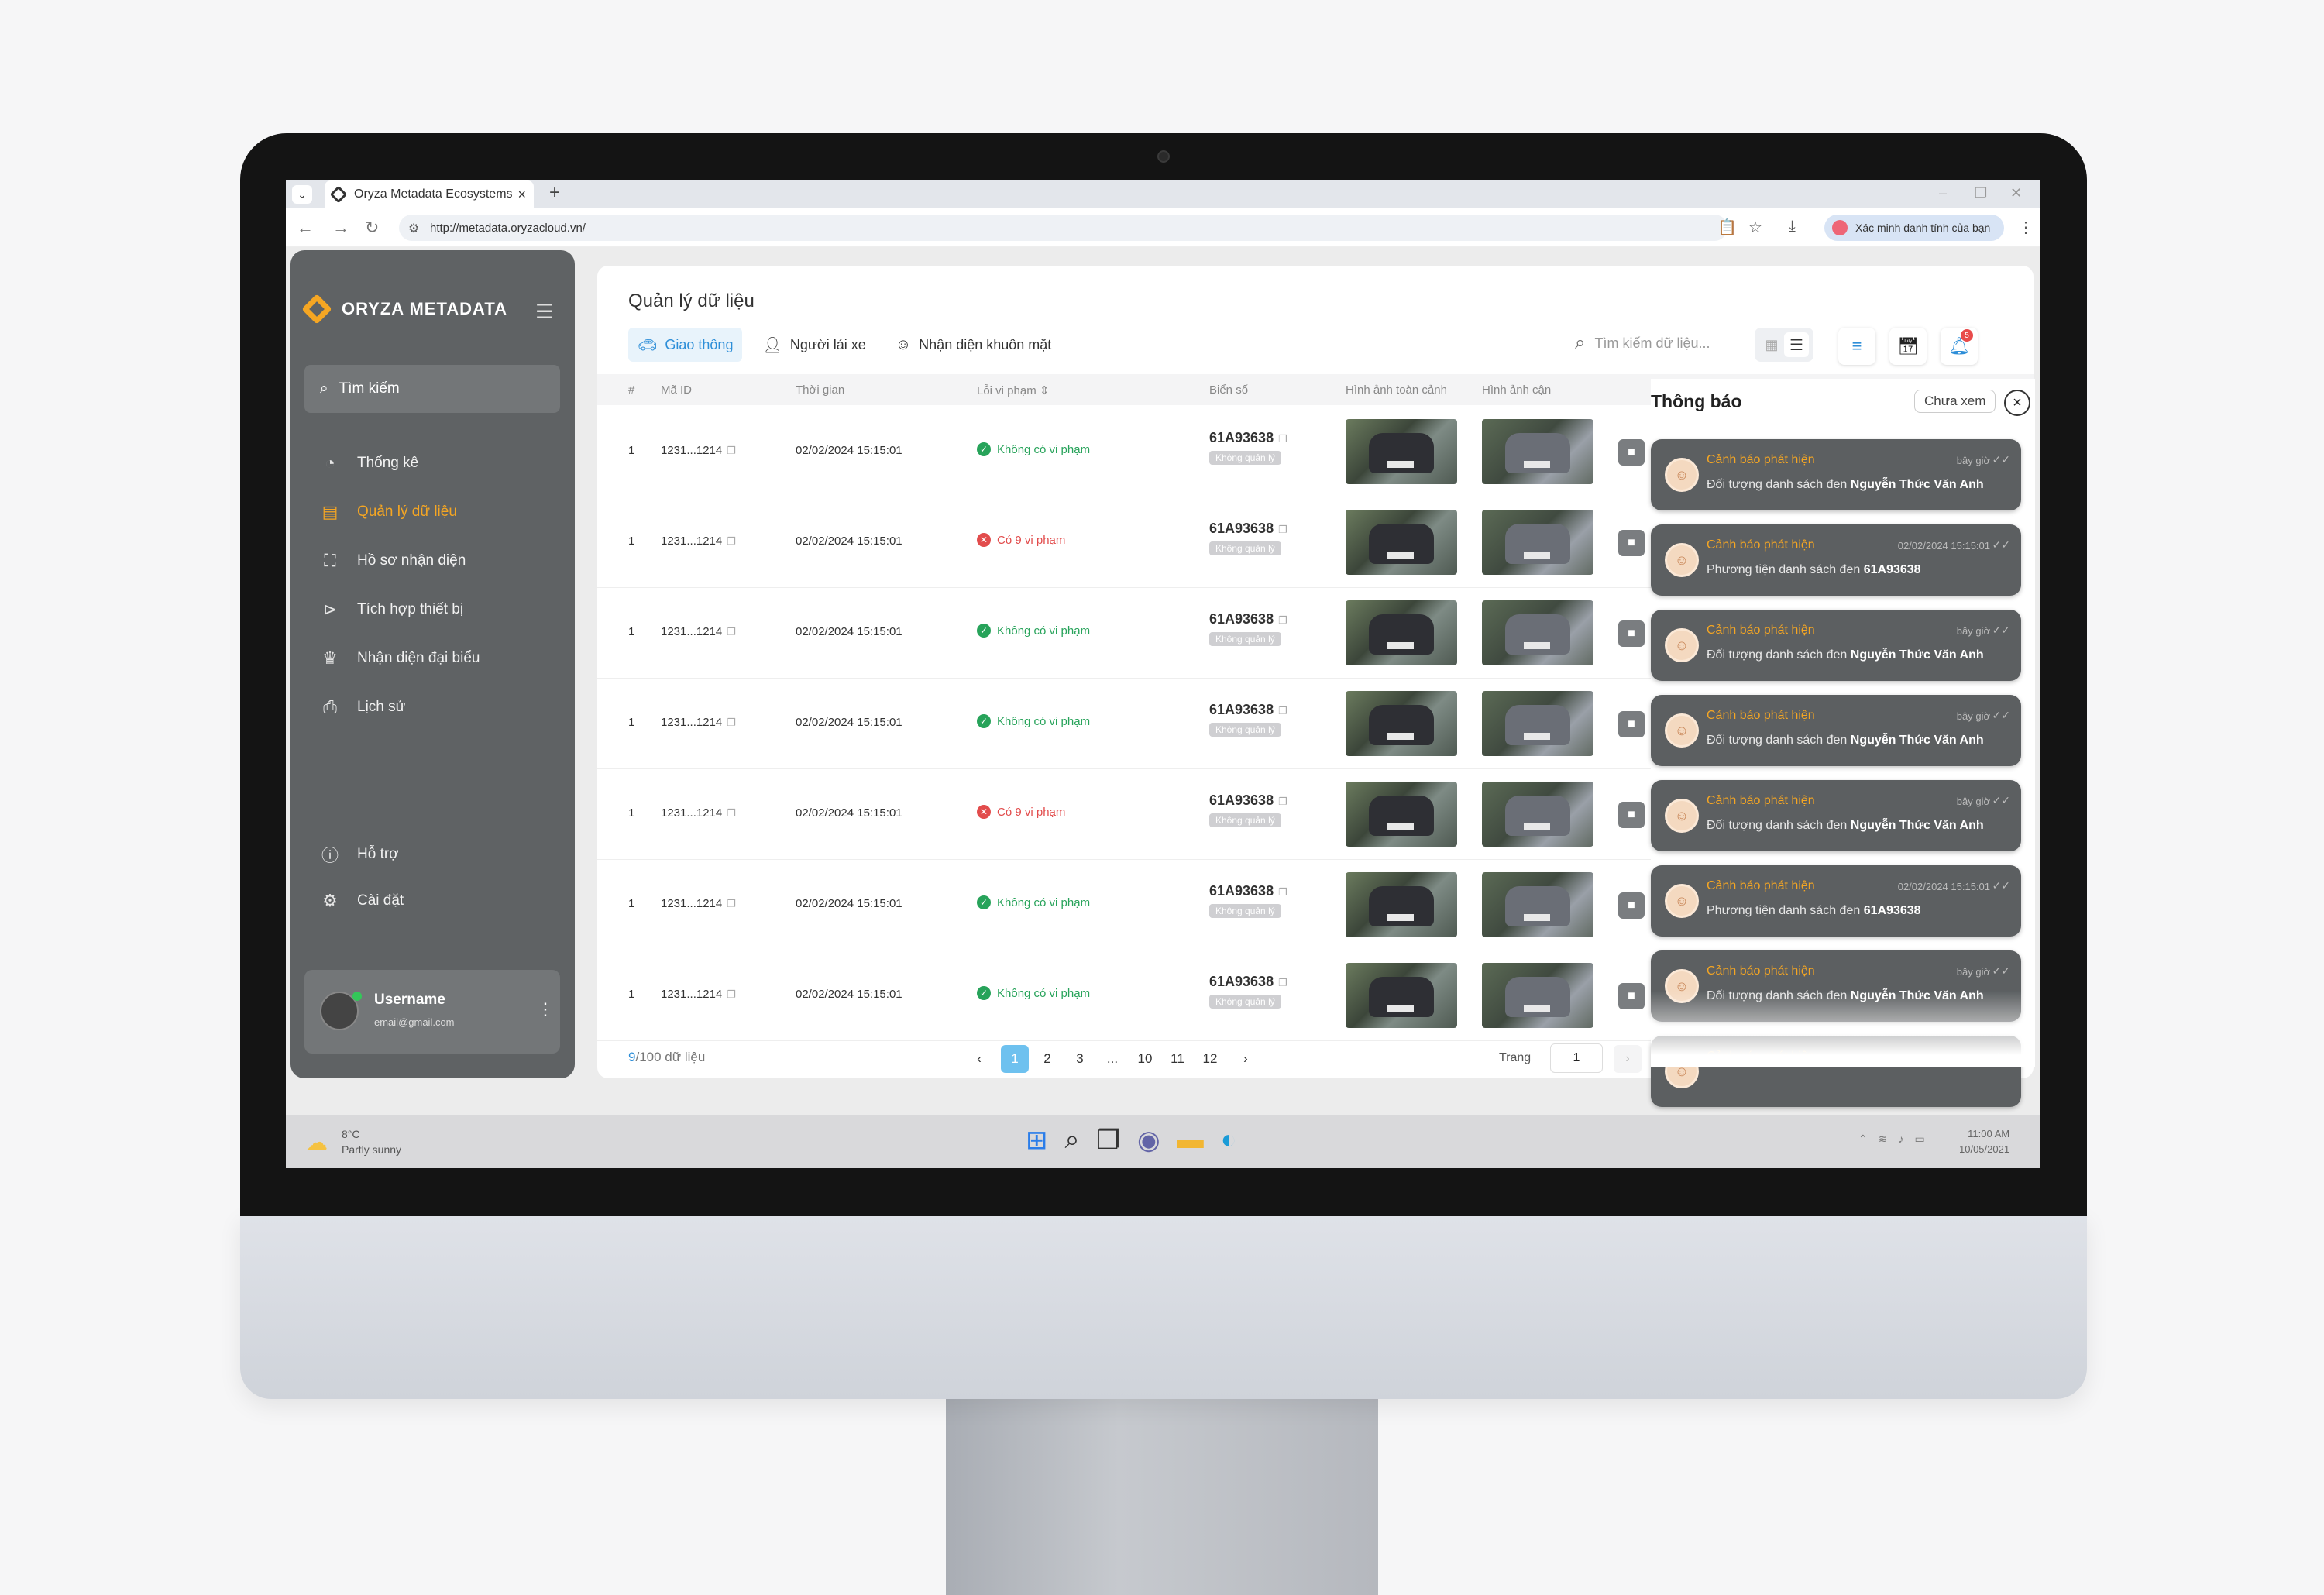 This screenshot has width=2324, height=1595. Describe the element at coordinates (1955, 402) in the screenshot. I see `unread-filter-button: Chưa xem` at that location.